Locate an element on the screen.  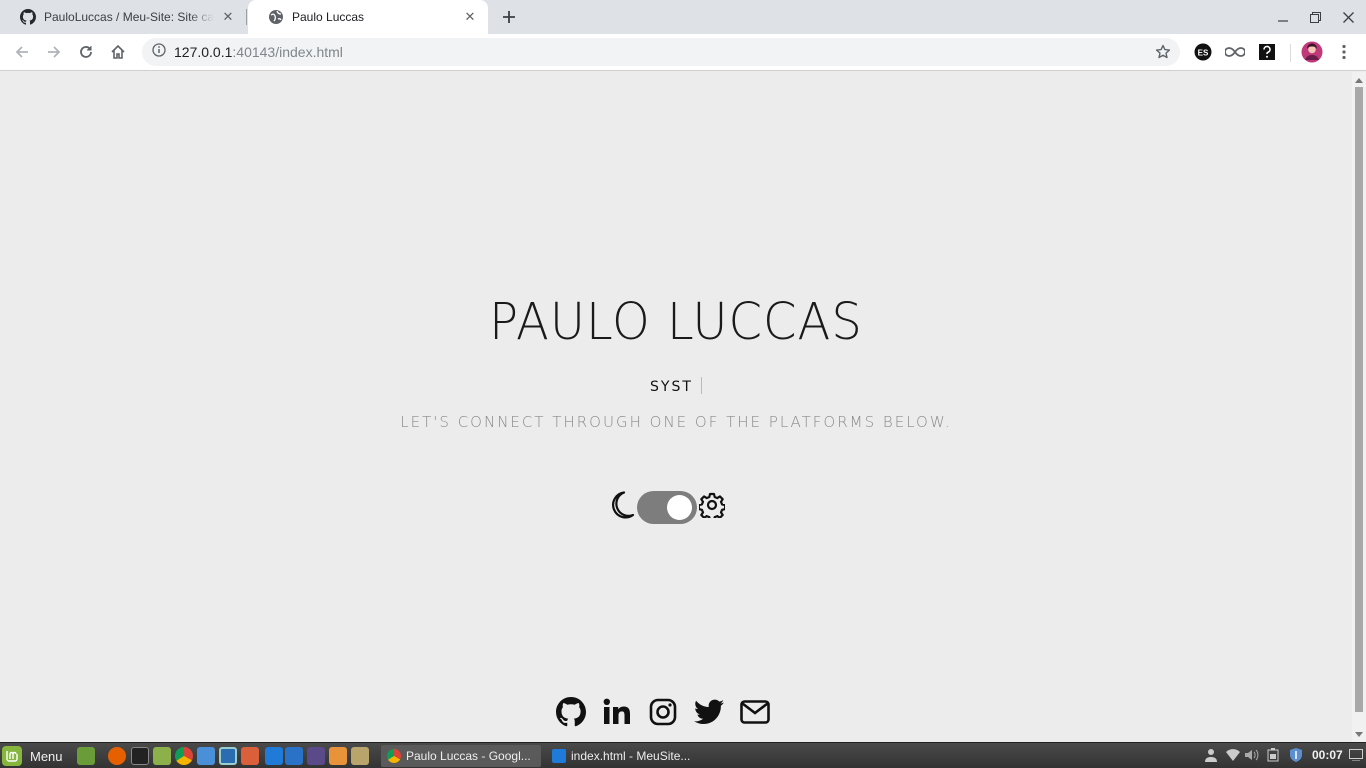
notifications-icon is located at coordinates (1356, 755).